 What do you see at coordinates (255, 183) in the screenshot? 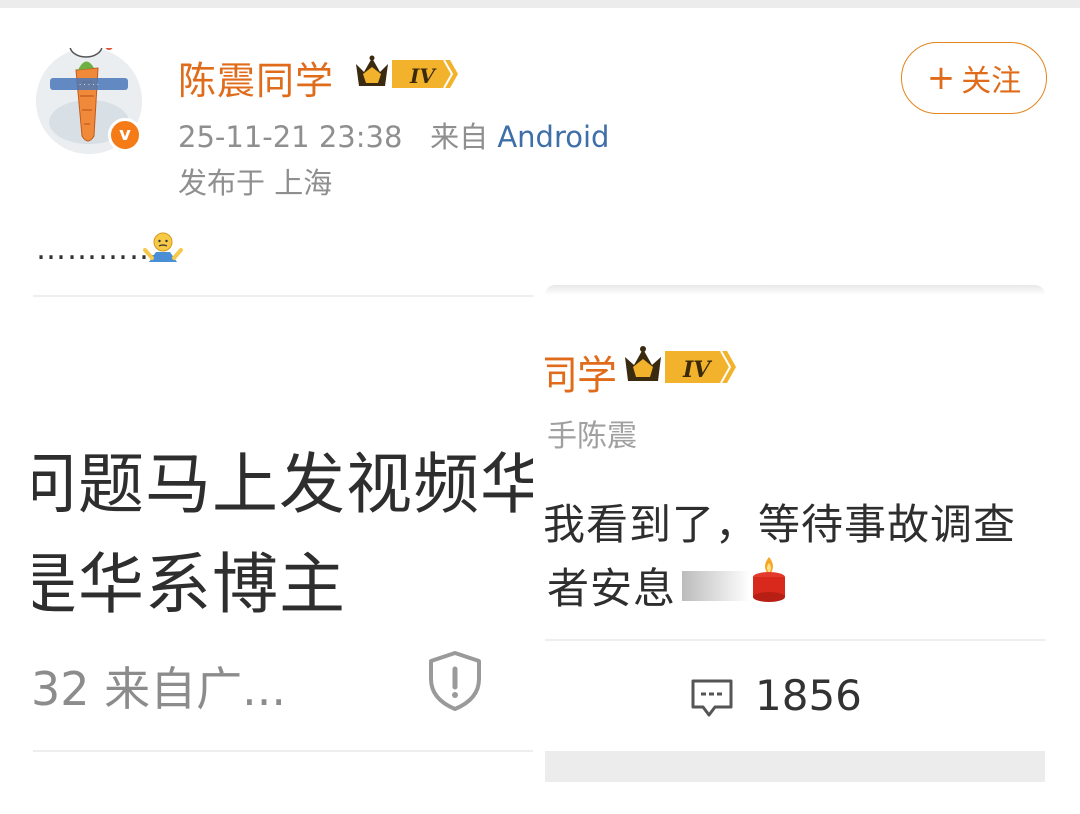
I see `post-location: 发布于 上海` at bounding box center [255, 183].